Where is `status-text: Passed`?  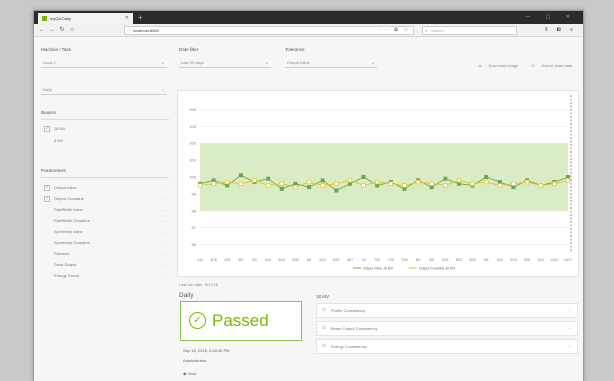 status-text: Passed is located at coordinates (240, 320).